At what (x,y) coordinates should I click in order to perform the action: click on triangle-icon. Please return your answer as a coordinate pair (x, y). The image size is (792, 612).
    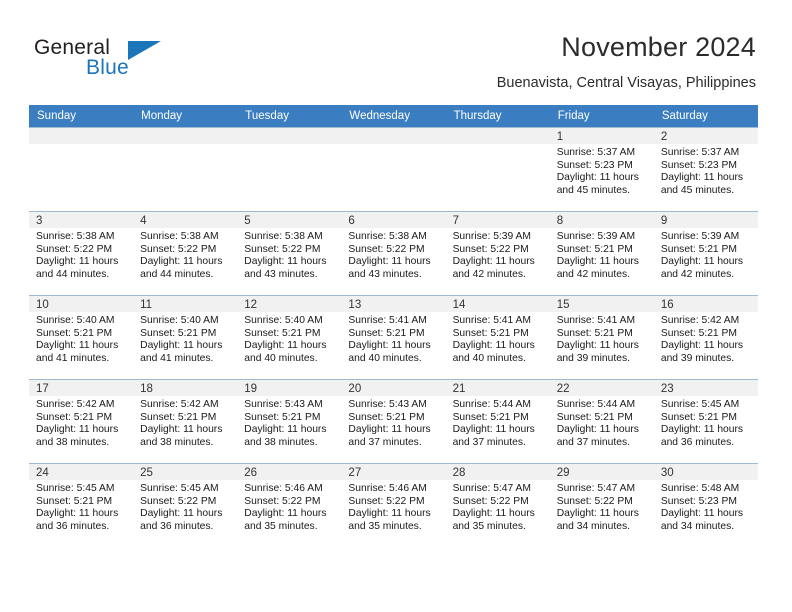
    Looking at the image, I should click on (144, 50).